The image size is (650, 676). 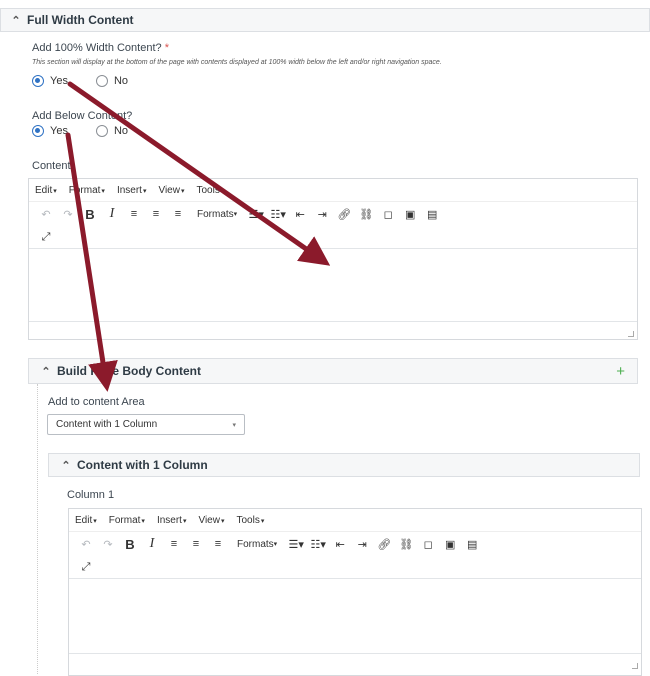 What do you see at coordinates (129, 371) in the screenshot?
I see `build-body-title: Build Page Body Content` at bounding box center [129, 371].